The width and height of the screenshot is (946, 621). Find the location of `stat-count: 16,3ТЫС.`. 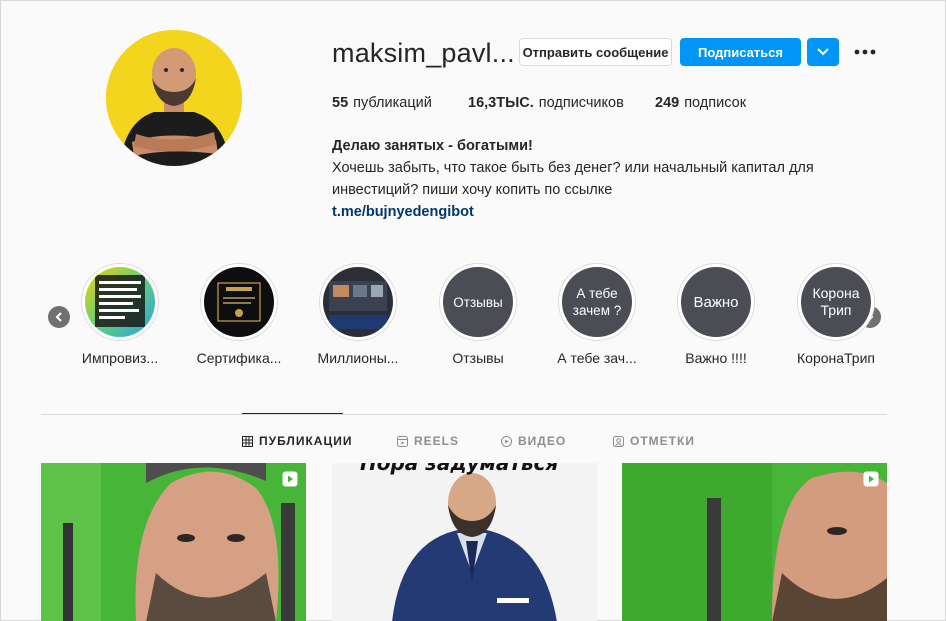

stat-count: 16,3ТЫС. is located at coordinates (501, 103).